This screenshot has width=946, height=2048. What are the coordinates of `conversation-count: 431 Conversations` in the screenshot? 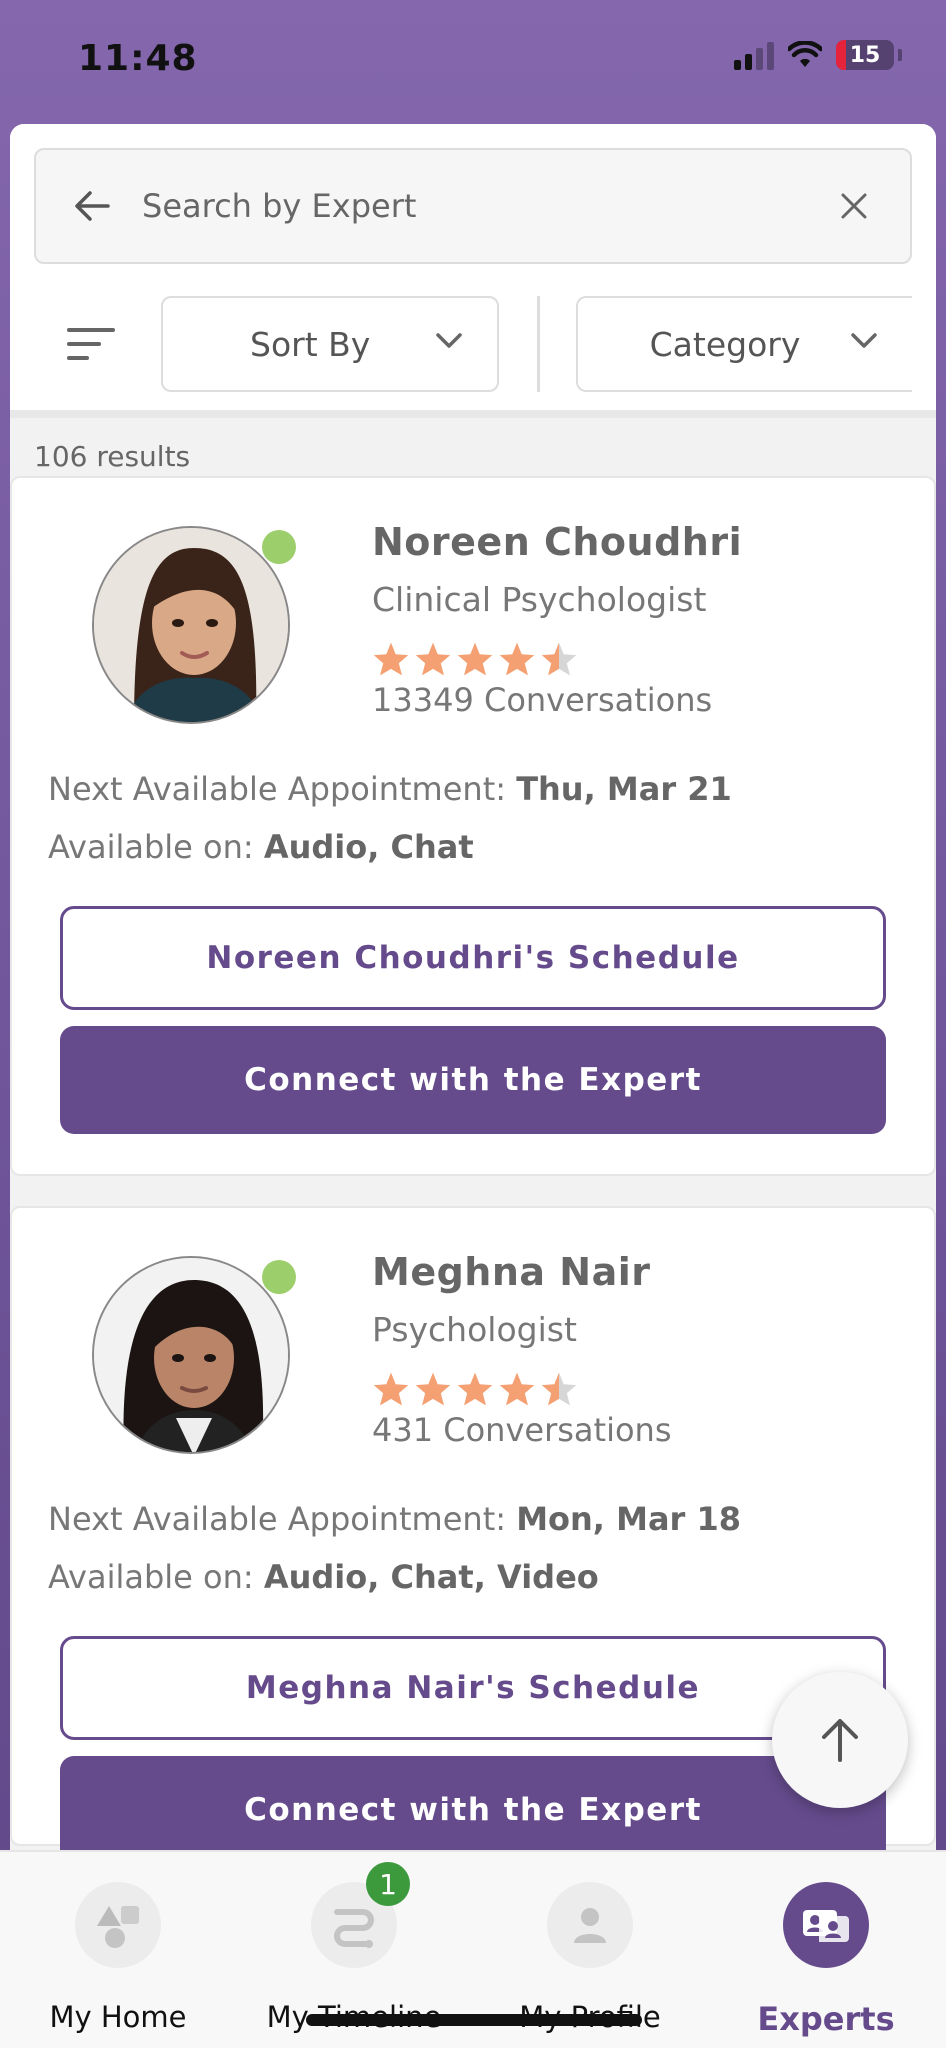 It's located at (522, 1430).